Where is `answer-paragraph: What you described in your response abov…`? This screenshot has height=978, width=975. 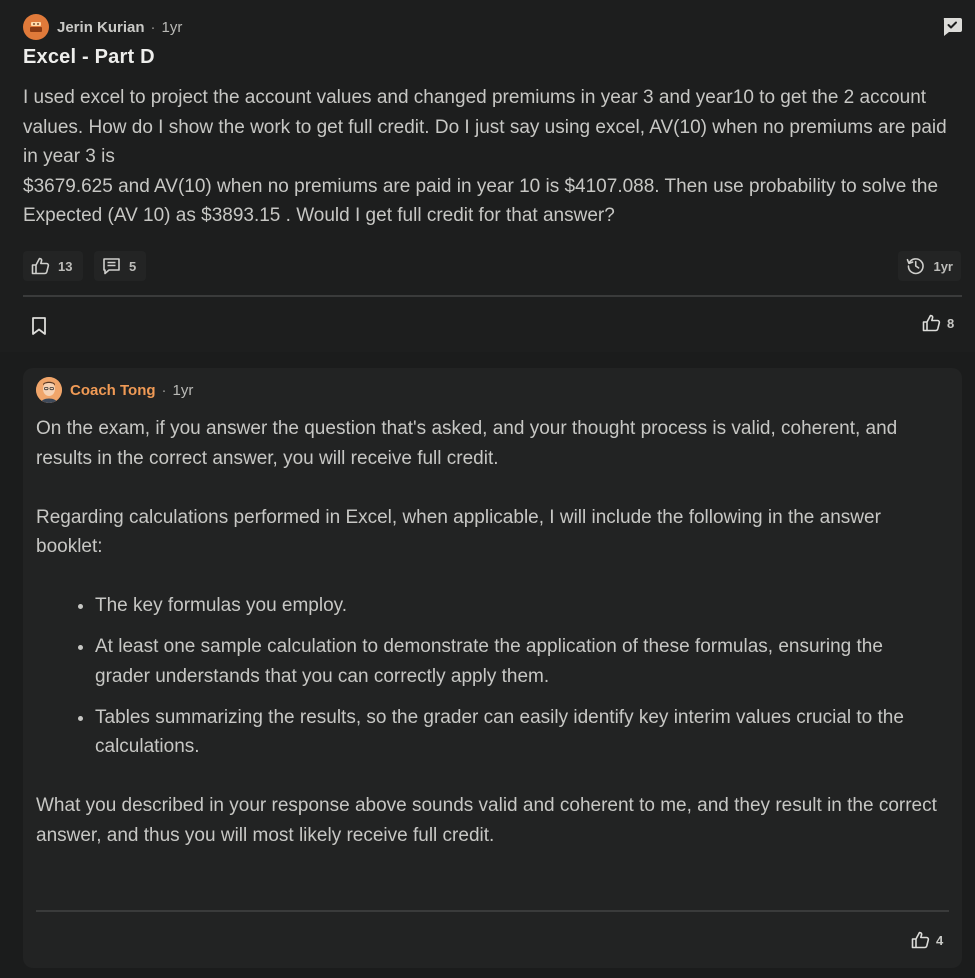 answer-paragraph: What you described in your response abov… is located at coordinates (486, 820).